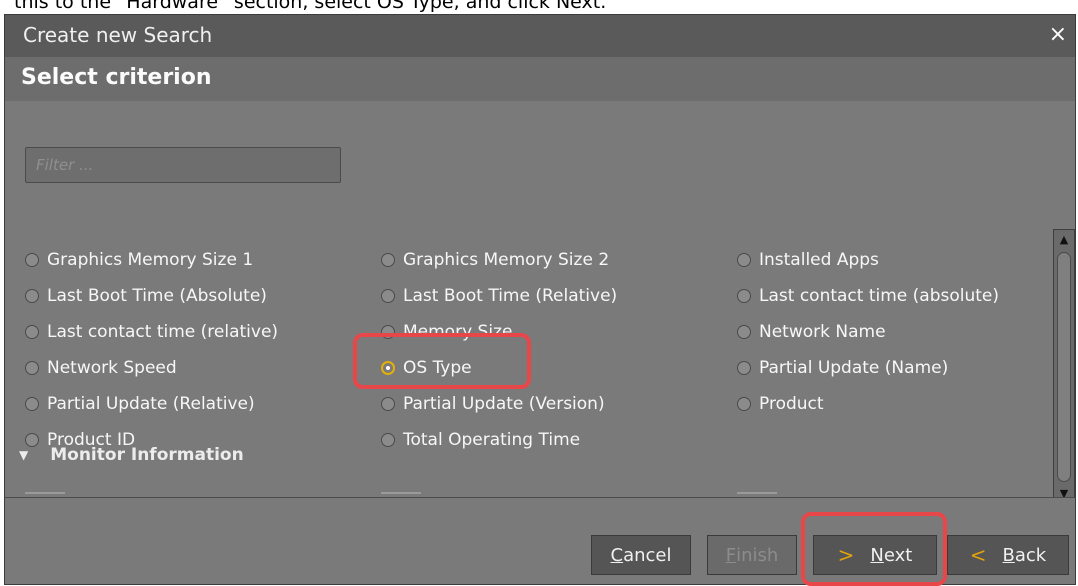 Image resolution: width=1078 pixels, height=586 pixels. I want to click on criterion-total-operating-time: Total Operating Time, so click(480, 440).